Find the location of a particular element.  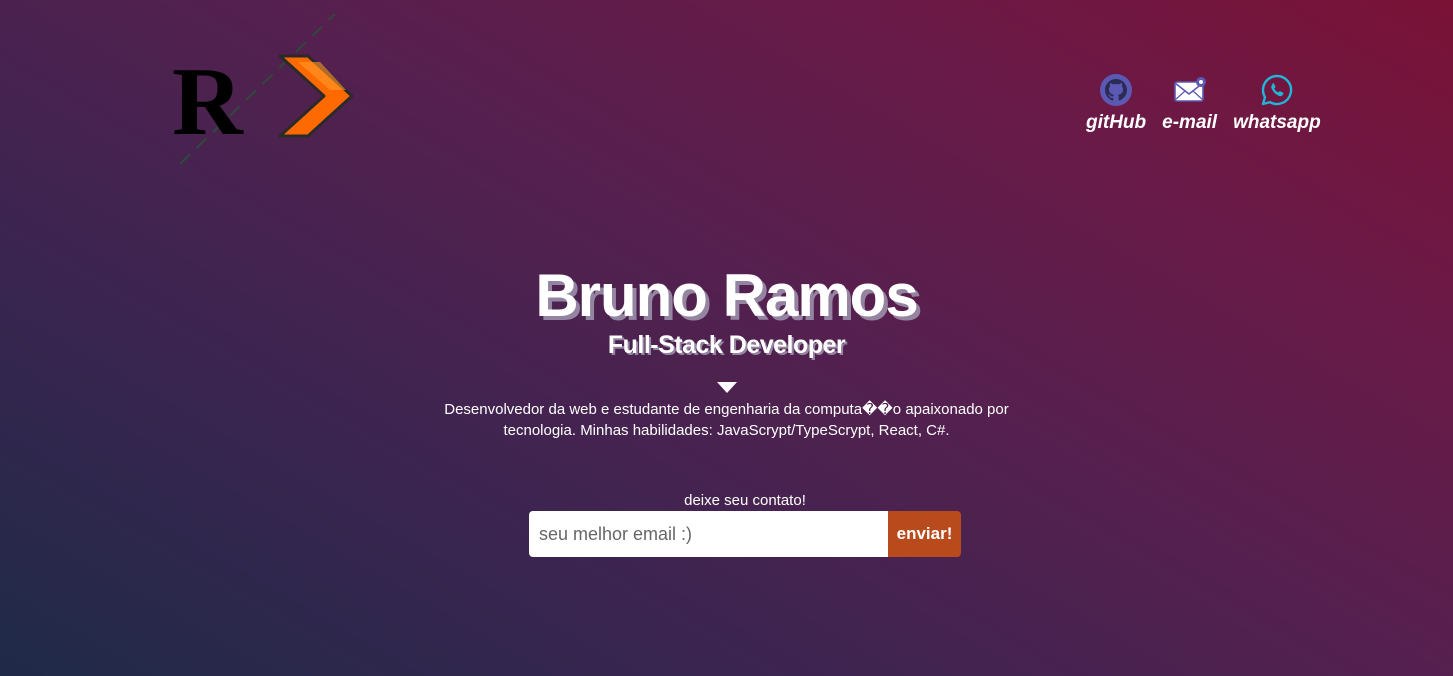

contact-section: deixe seu contato! enviar! is located at coordinates (745, 524).